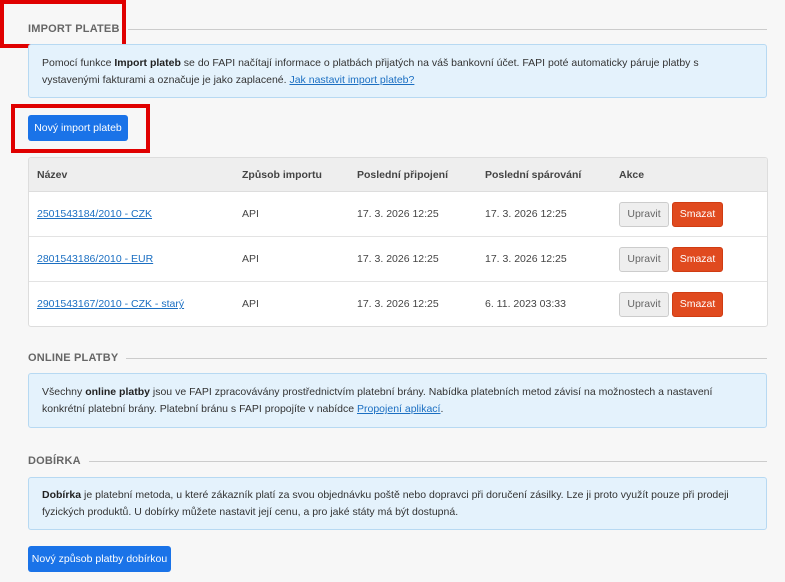  Describe the element at coordinates (351, 80) in the screenshot. I see `import-help-link: Jak nastavit import plateb?` at that location.